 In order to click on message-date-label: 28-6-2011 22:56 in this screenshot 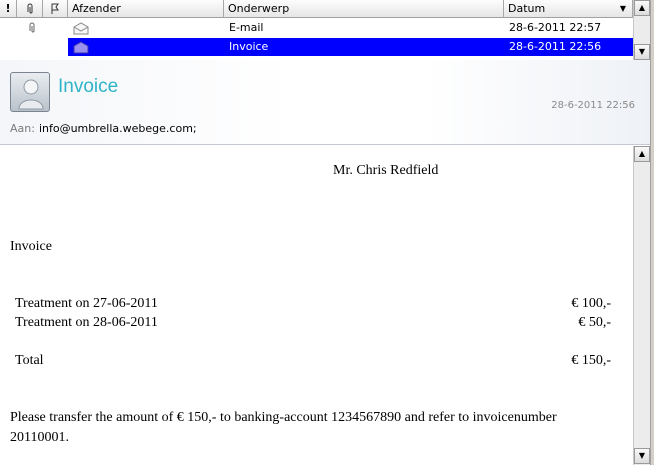, I will do `click(593, 105)`.